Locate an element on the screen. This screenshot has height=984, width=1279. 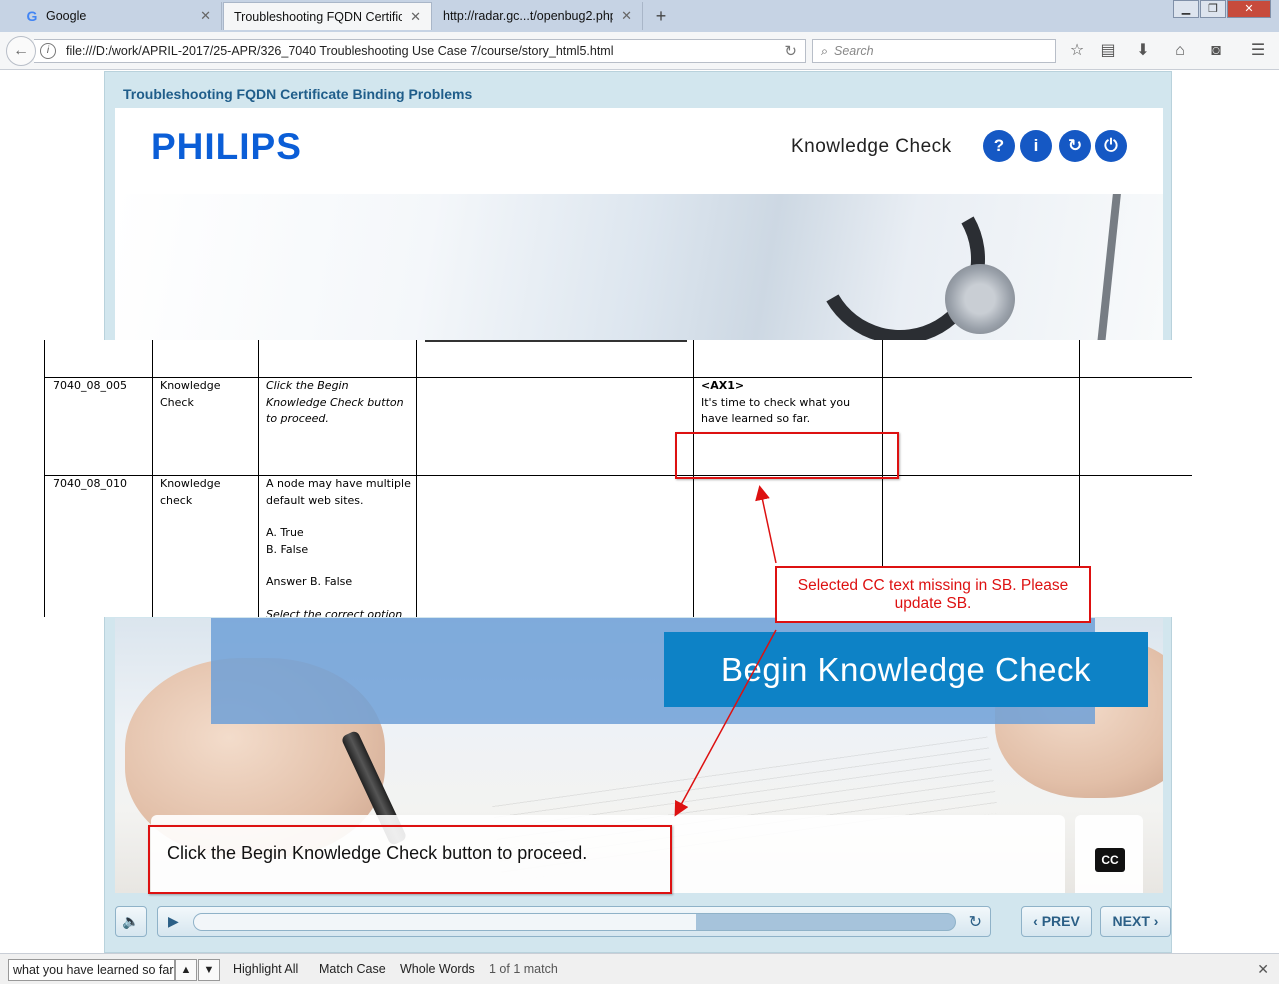
next-button: NEXT › is located at coordinates (1135, 921).